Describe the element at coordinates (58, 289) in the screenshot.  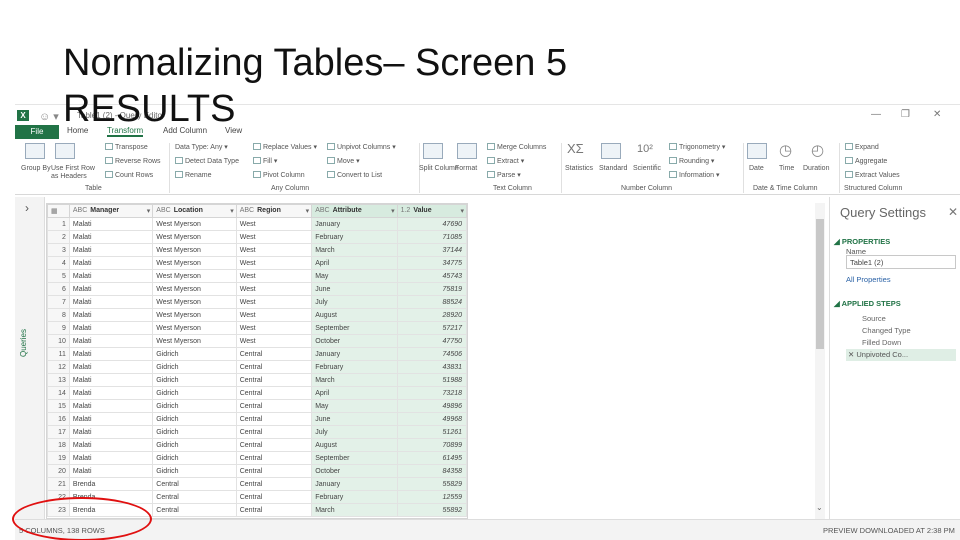
I see `row-number: 6` at that location.